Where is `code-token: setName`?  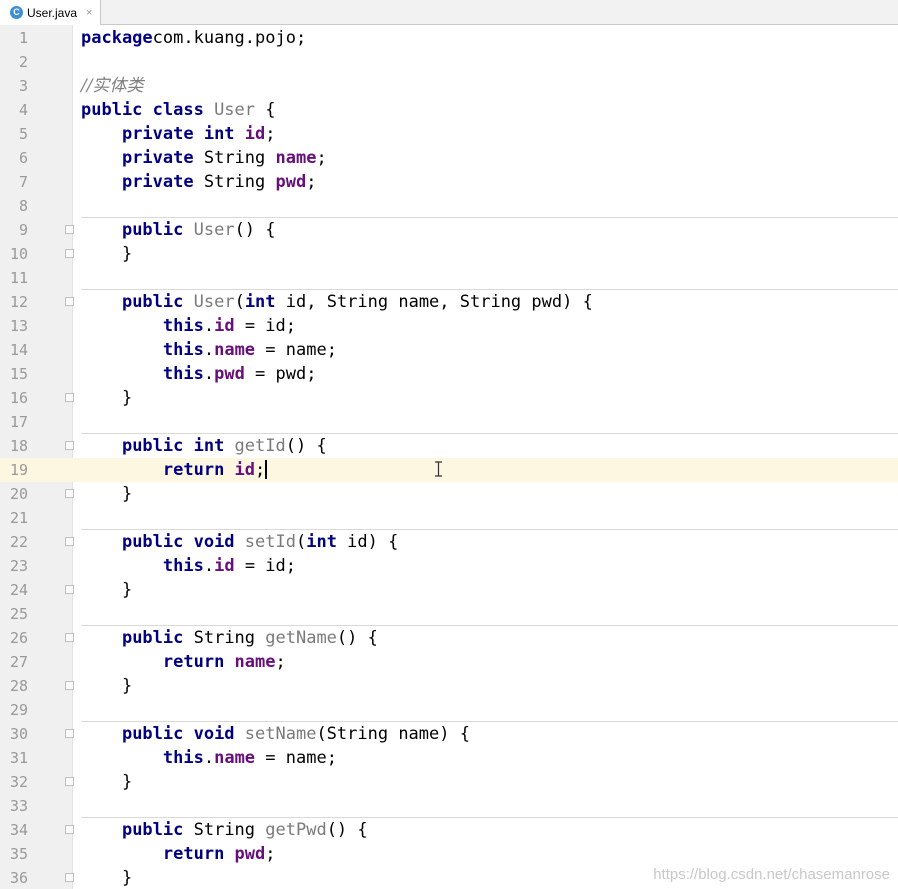
code-token: setName is located at coordinates (280, 734).